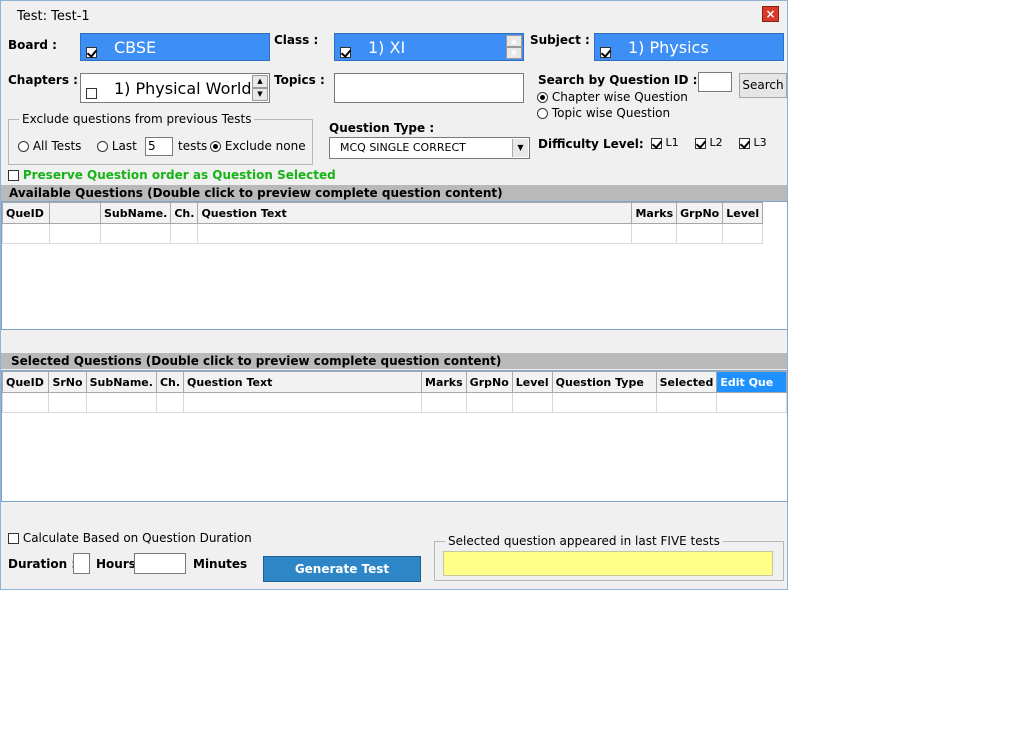  Describe the element at coordinates (608, 563) in the screenshot. I see `appeared-value-box` at that location.